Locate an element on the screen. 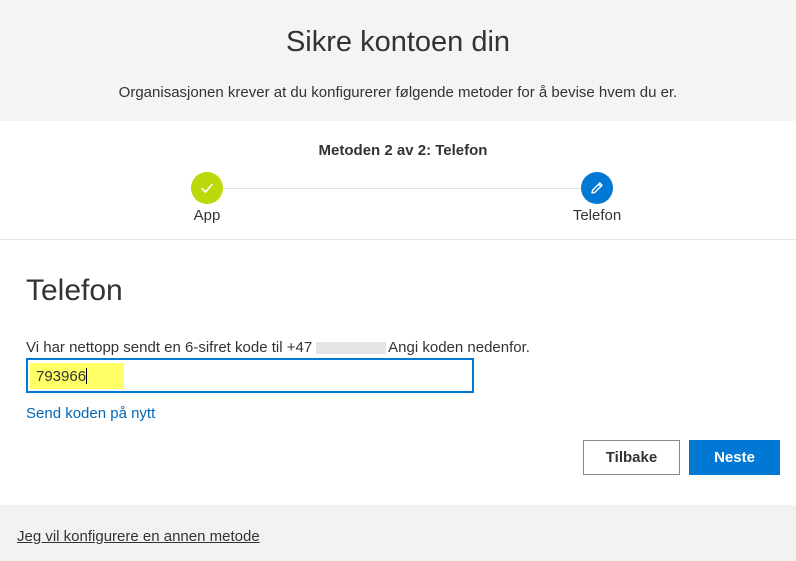 The height and width of the screenshot is (561, 796). checkmark-icon is located at coordinates (207, 188).